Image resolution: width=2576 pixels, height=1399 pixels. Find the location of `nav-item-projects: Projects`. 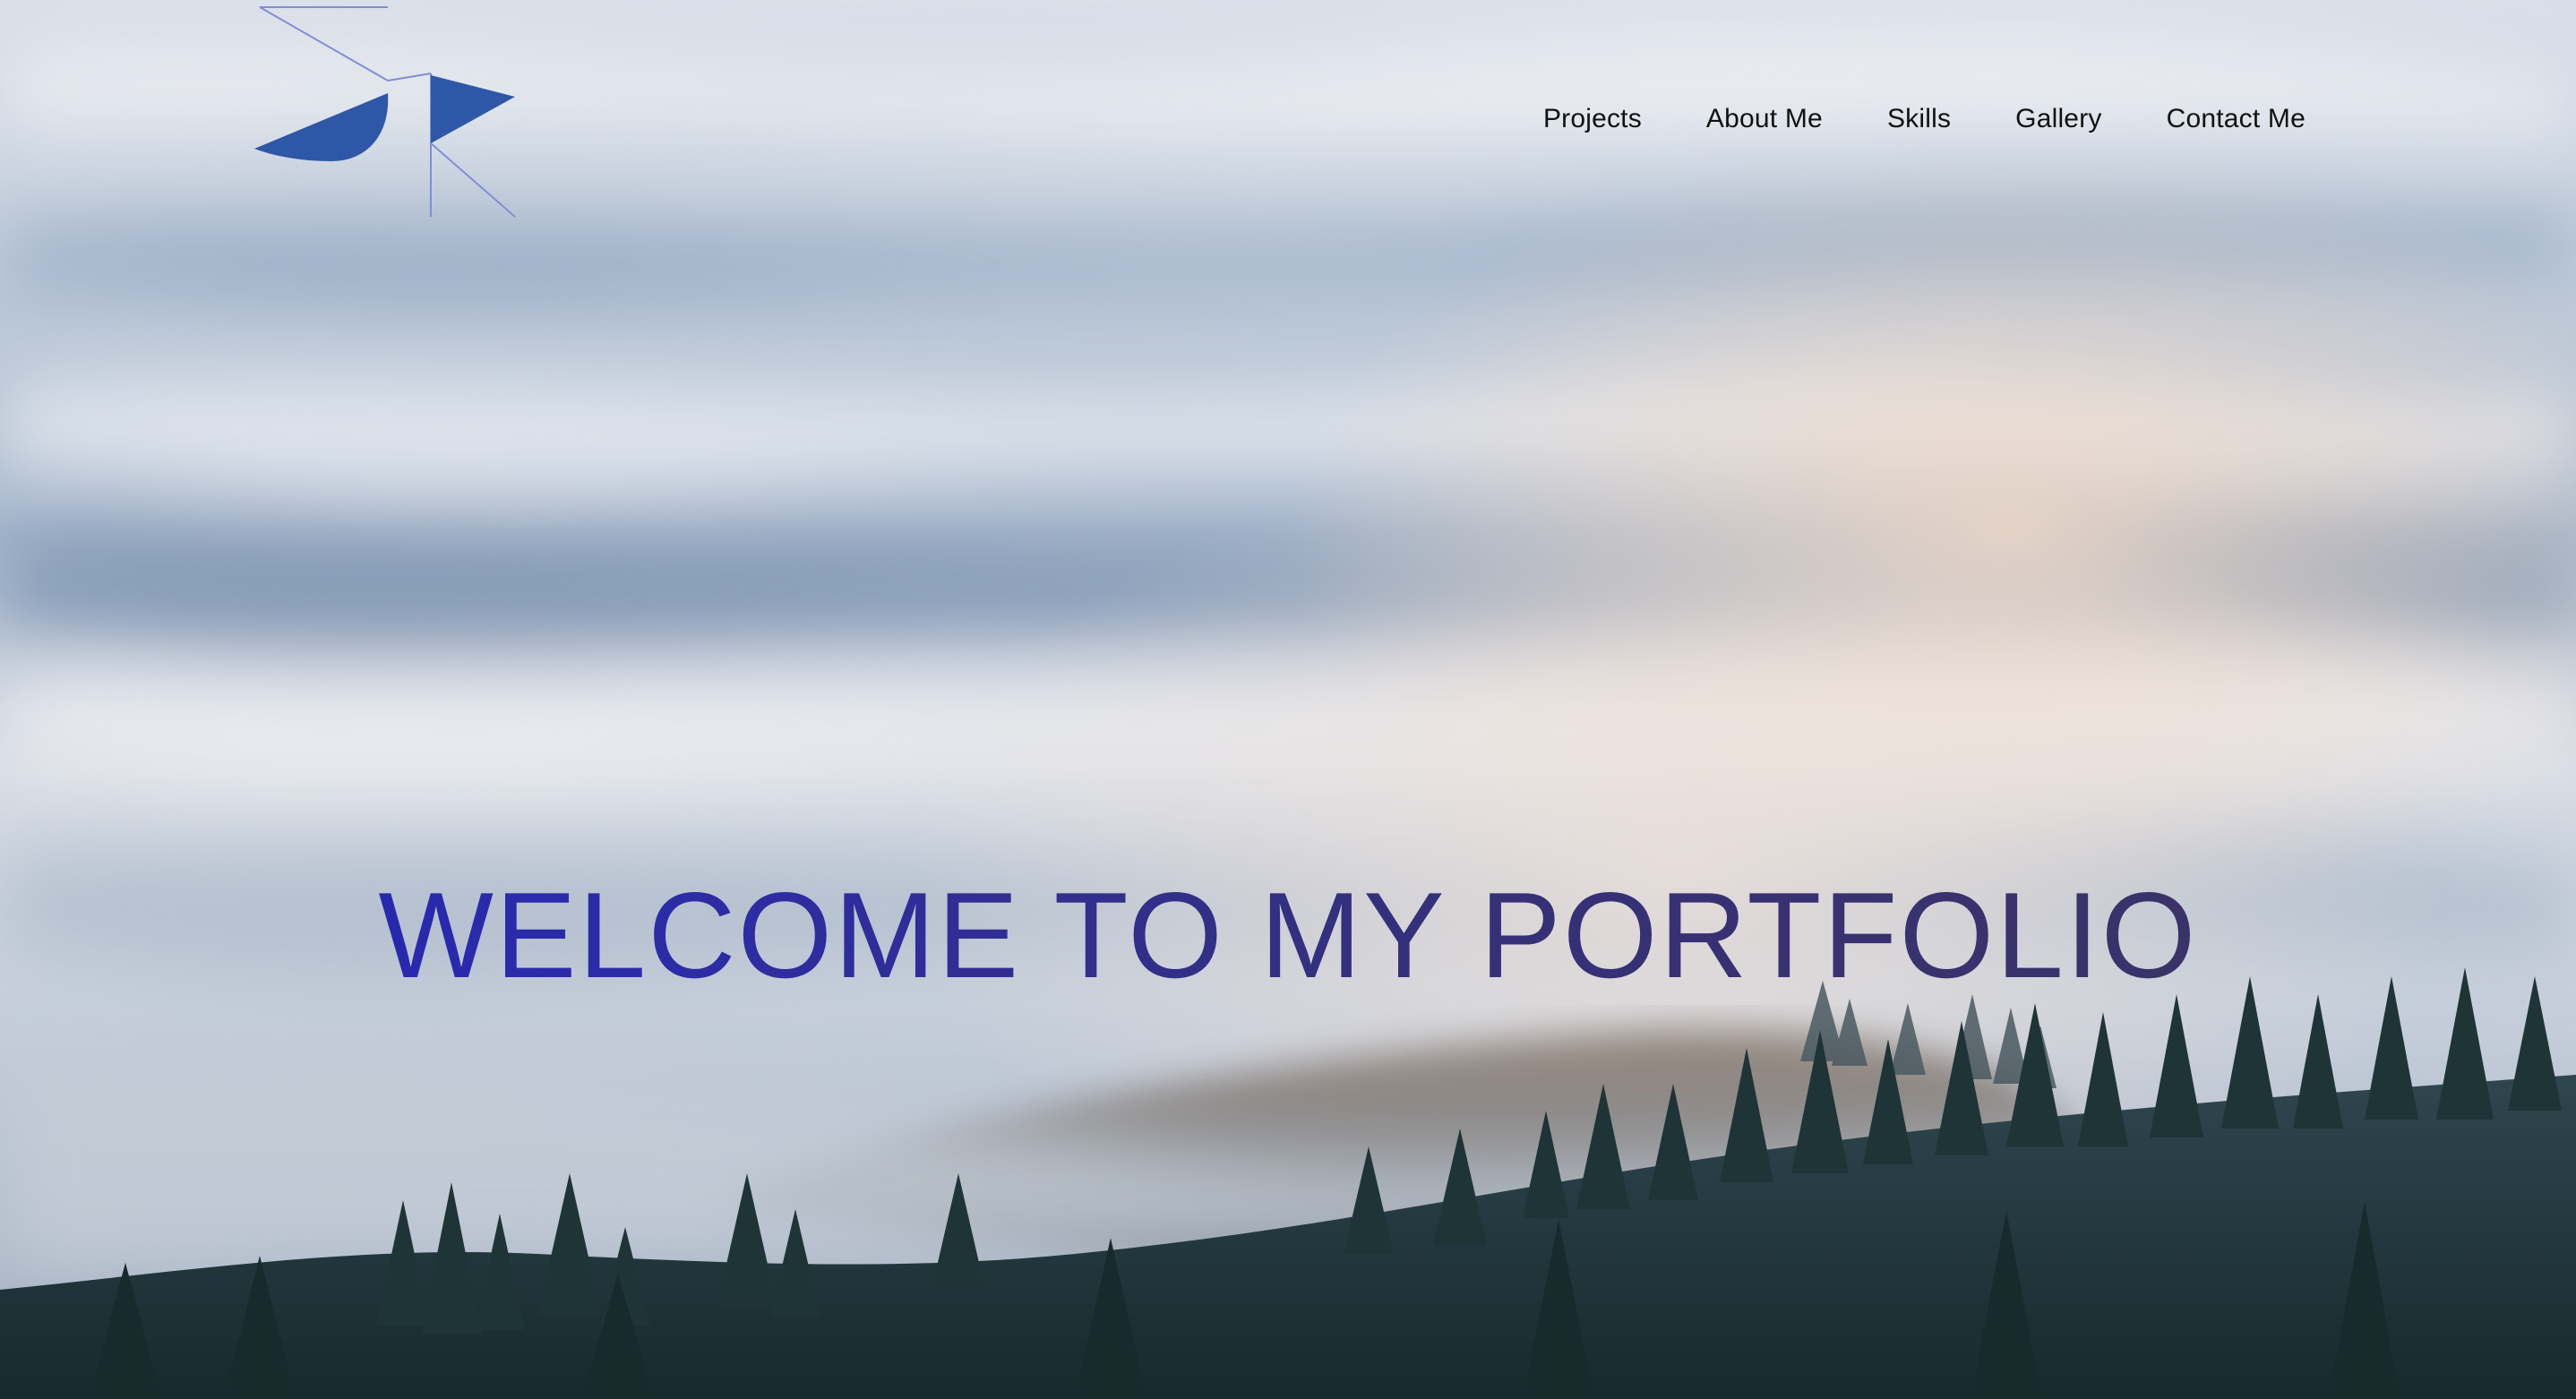

nav-item-projects: Projects is located at coordinates (1592, 119).